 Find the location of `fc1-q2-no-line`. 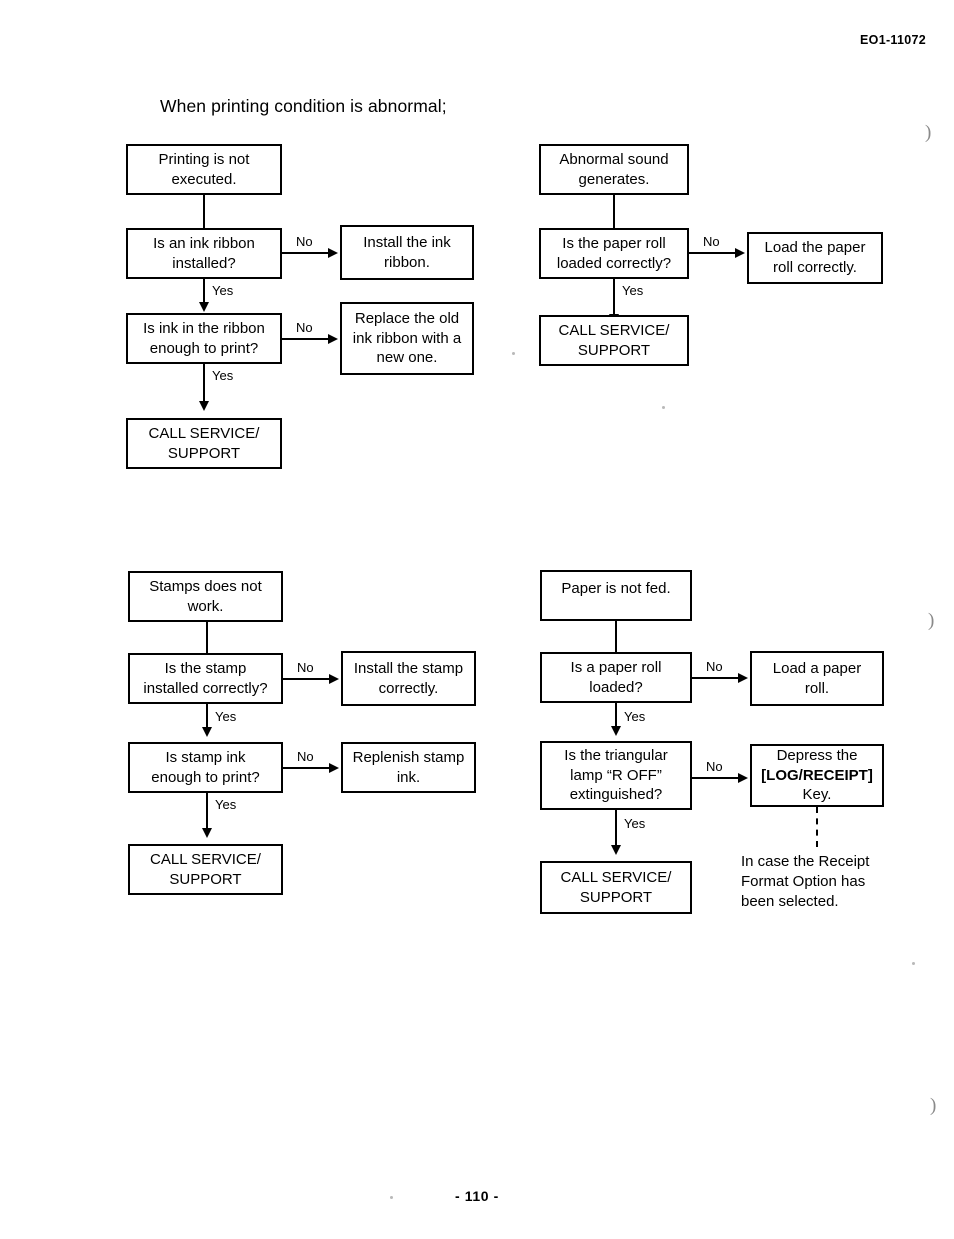

fc1-q2-no-line is located at coordinates (306, 339).